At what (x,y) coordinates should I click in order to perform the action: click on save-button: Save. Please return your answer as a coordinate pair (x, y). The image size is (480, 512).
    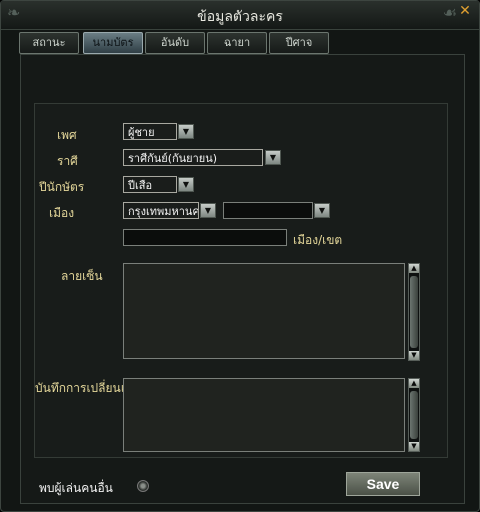
    Looking at the image, I should click on (383, 484).